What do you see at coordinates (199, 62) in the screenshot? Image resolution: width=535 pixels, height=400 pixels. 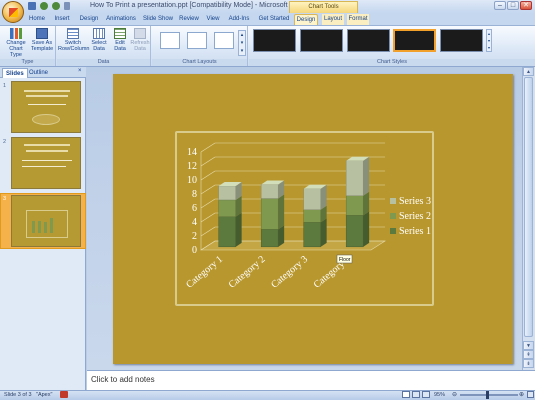 I see `chart-layouts-label: Chart Layouts` at bounding box center [199, 62].